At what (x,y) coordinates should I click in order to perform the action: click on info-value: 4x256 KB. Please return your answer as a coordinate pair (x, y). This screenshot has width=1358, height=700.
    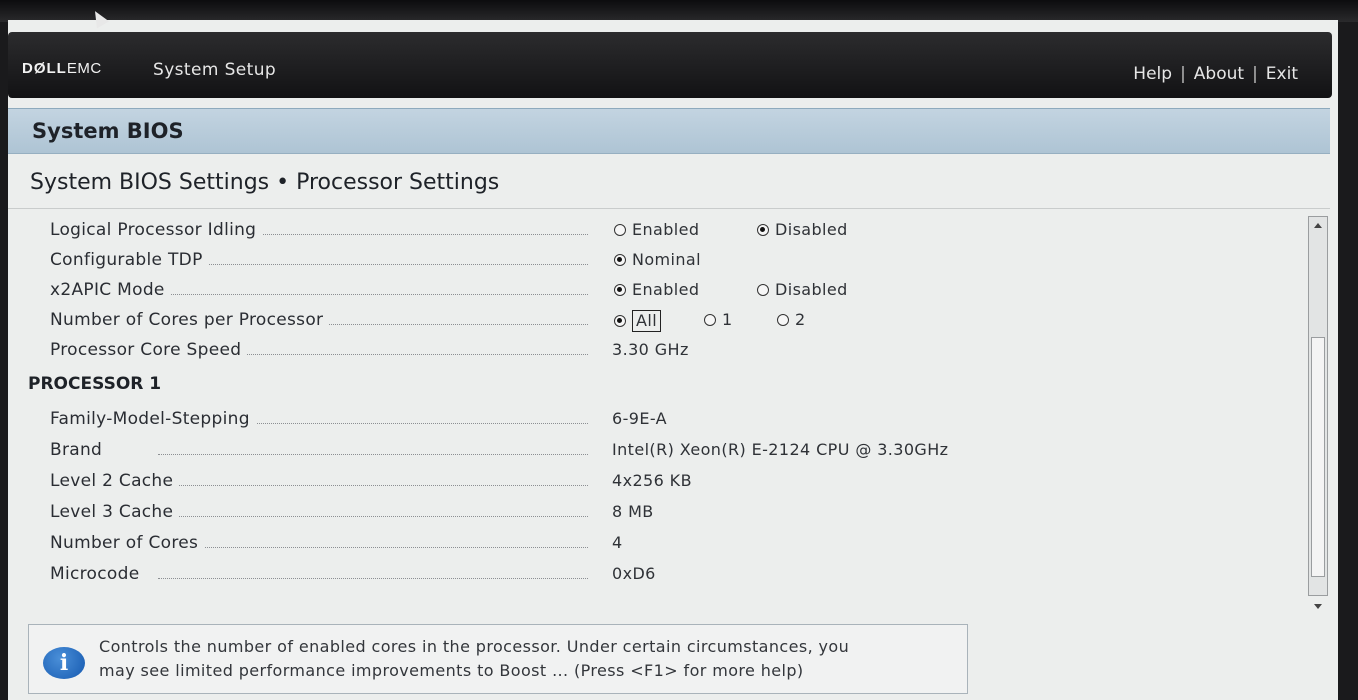
    Looking at the image, I should click on (652, 480).